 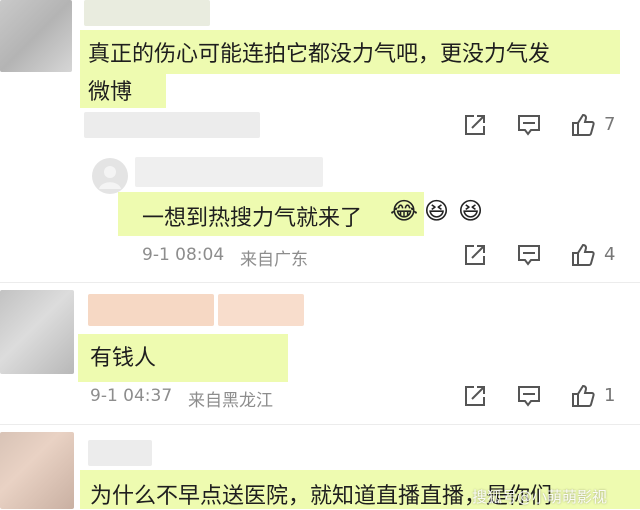 What do you see at coordinates (274, 260) in the screenshot?
I see `comment-location: 来自广东` at bounding box center [274, 260].